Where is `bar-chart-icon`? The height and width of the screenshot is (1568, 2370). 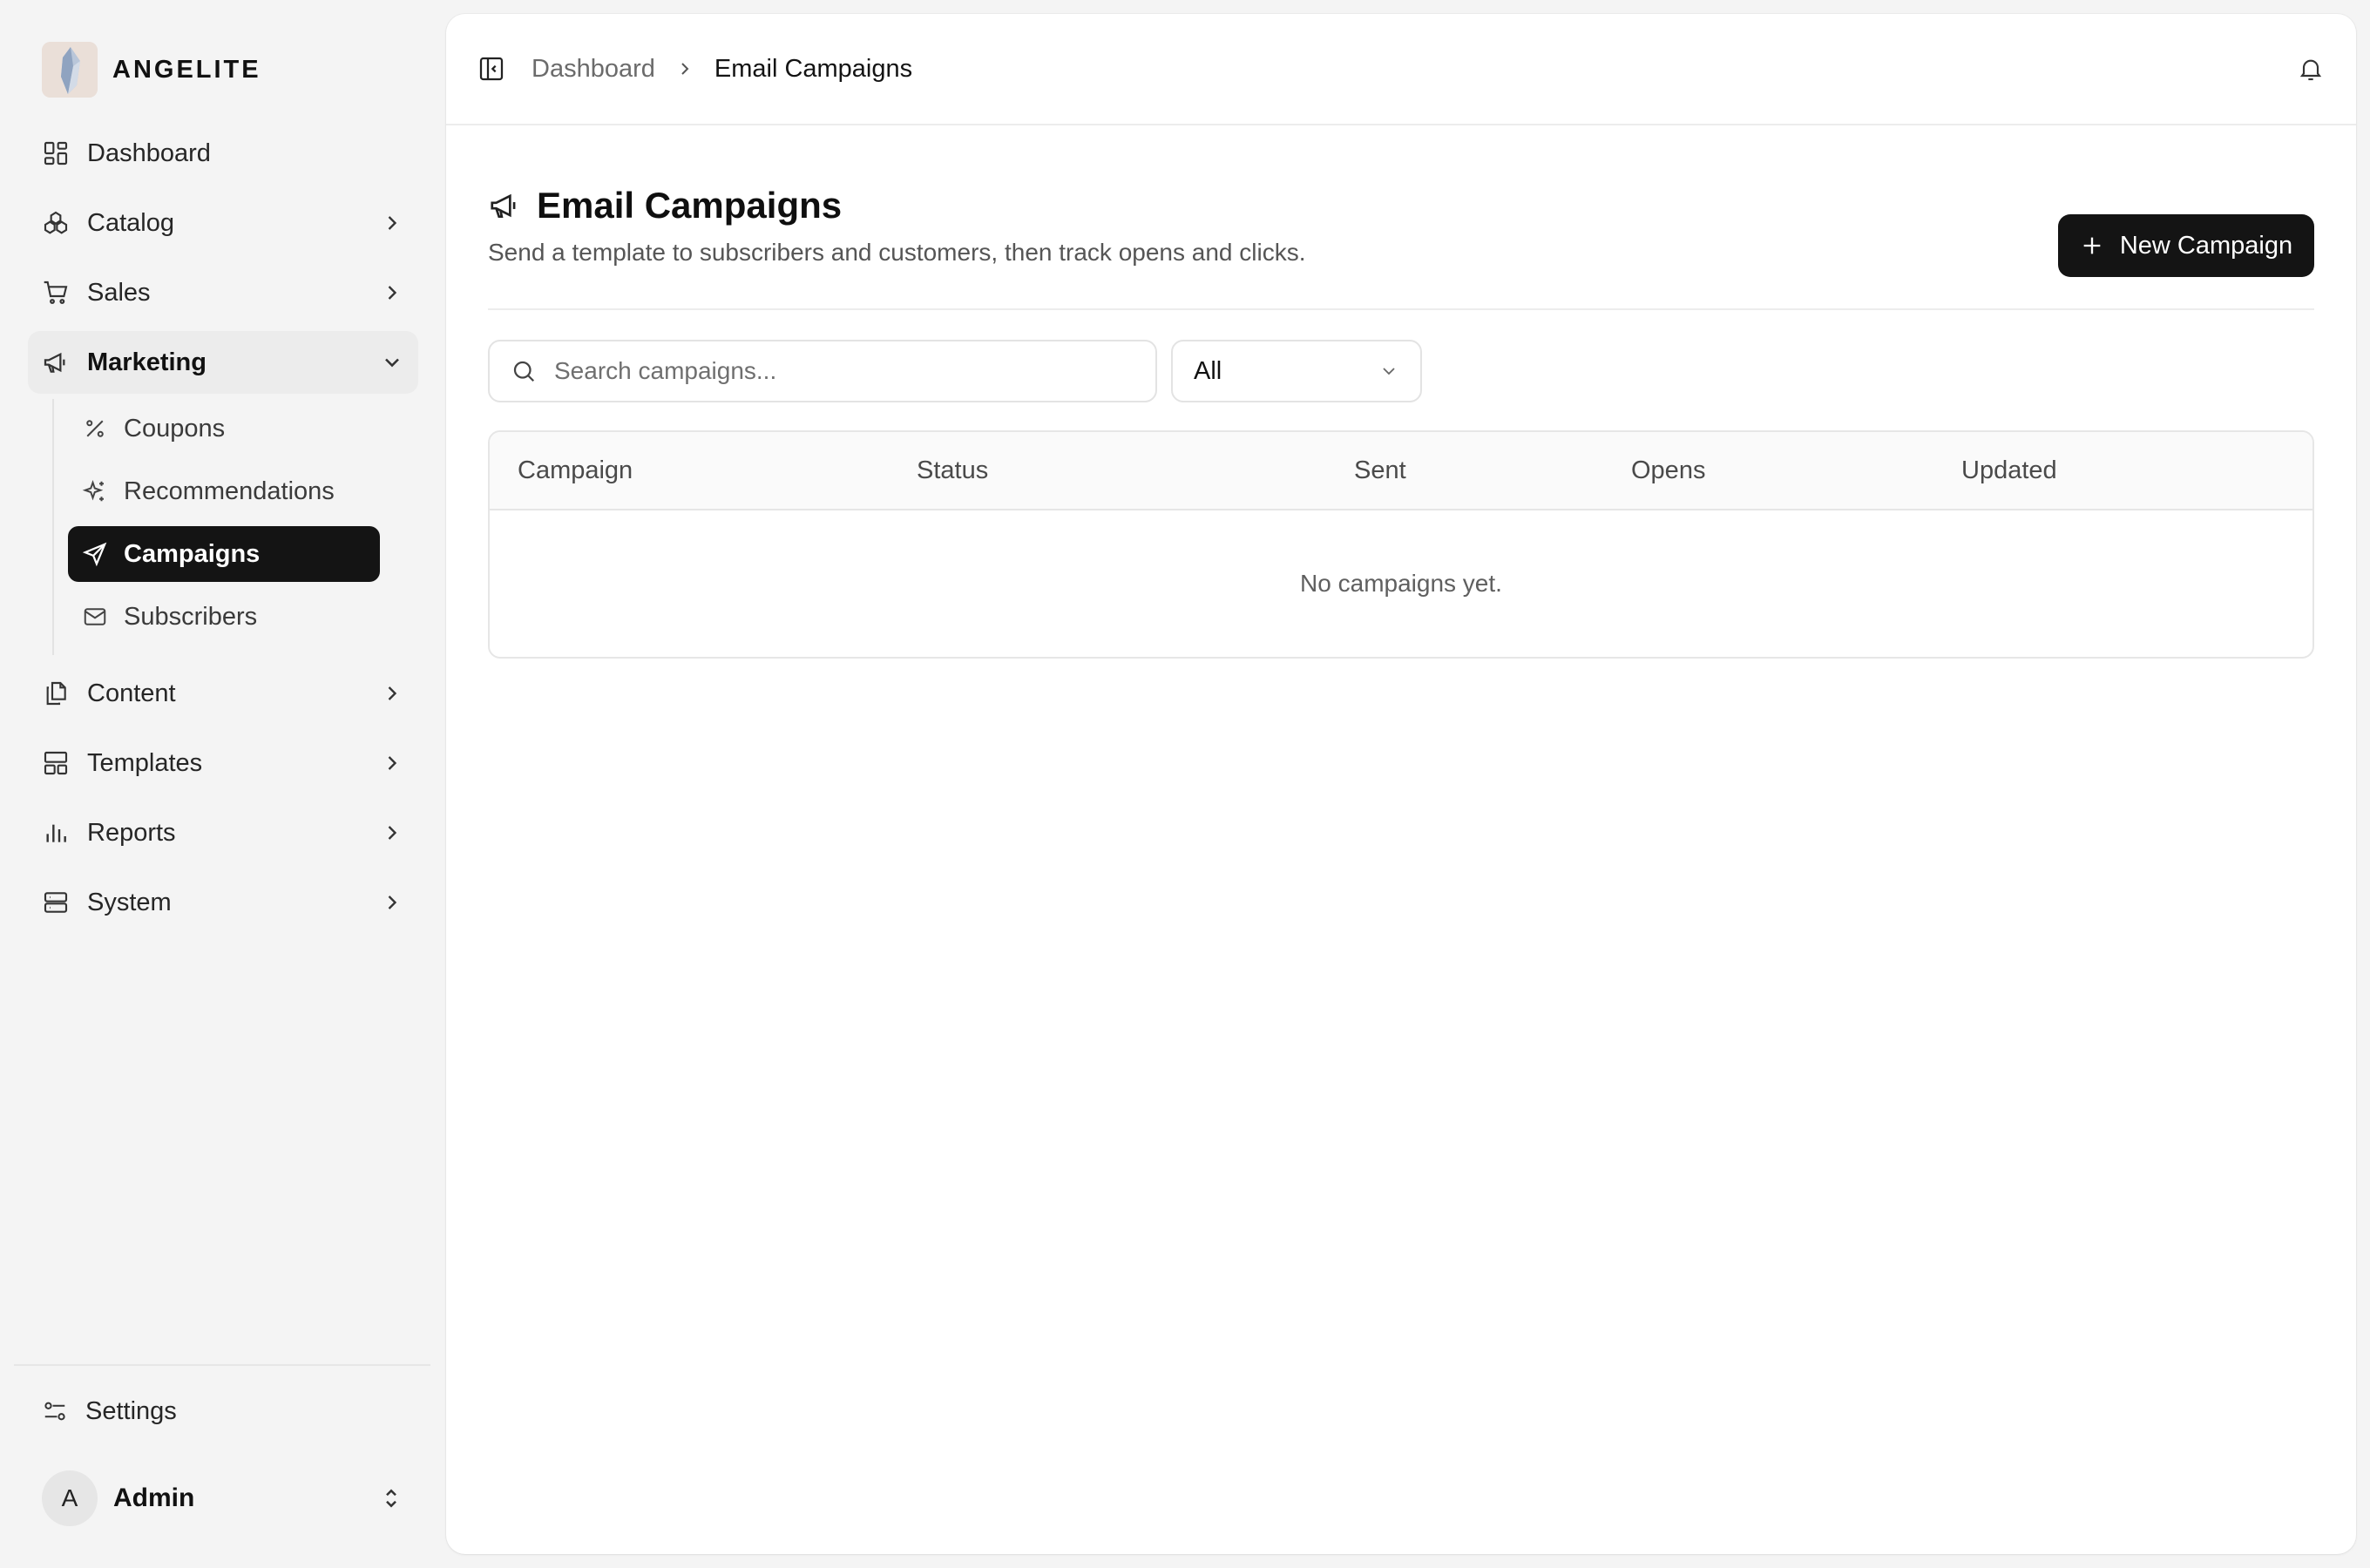 bar-chart-icon is located at coordinates (56, 833).